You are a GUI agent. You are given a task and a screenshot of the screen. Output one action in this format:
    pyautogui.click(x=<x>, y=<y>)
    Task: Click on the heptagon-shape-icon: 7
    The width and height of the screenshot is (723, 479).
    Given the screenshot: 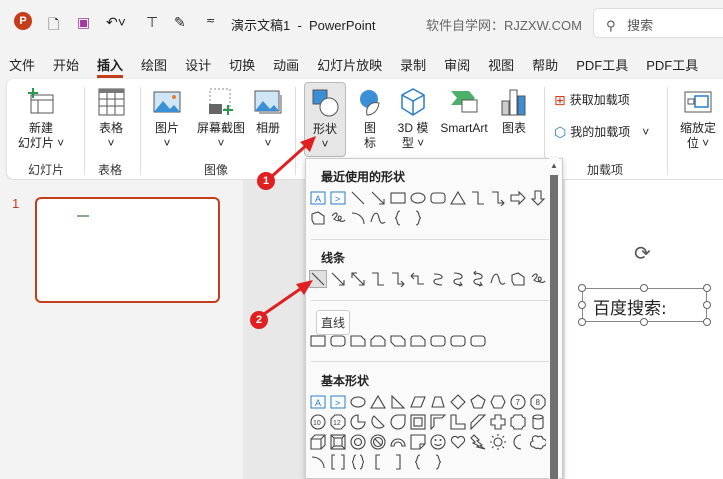 What is the action you would take?
    pyautogui.click(x=518, y=402)
    